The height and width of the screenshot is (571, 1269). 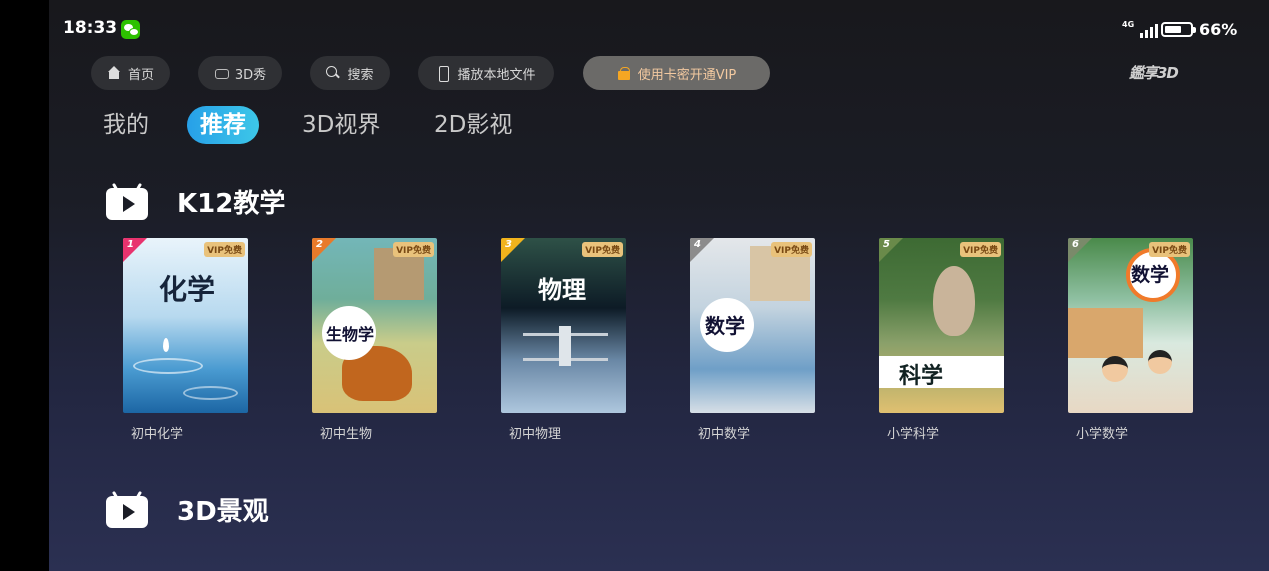 I want to click on home-icon, so click(x=114, y=73).